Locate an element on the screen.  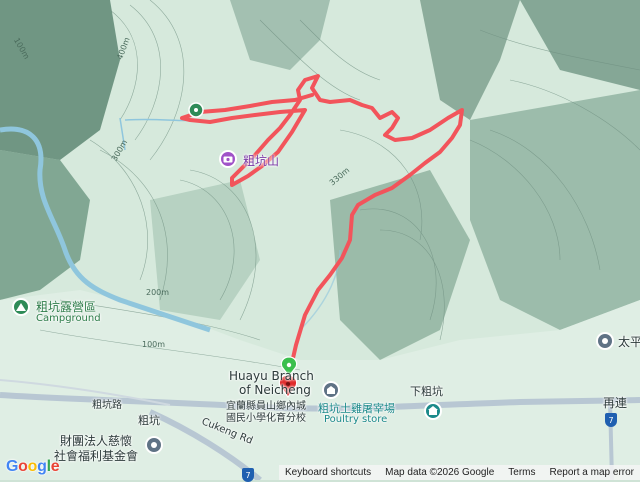
foundation-icon is located at coordinates (154, 445).